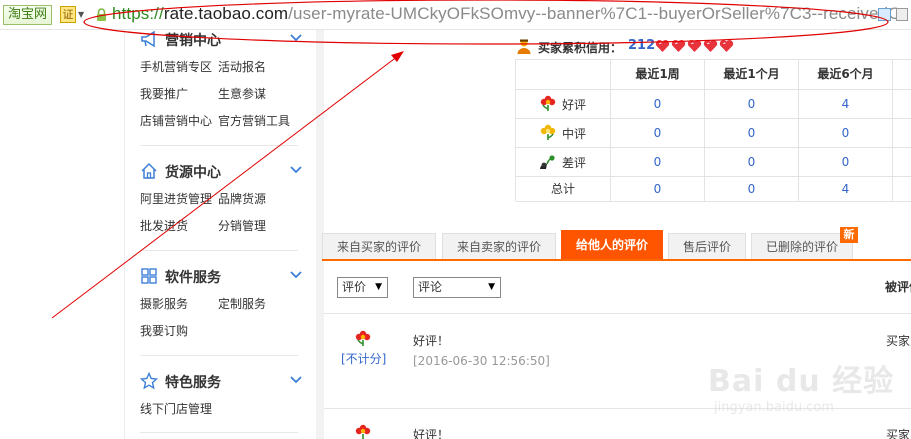 The height and width of the screenshot is (439, 911). Describe the element at coordinates (548, 132) in the screenshot. I see `yellow-flower-icon` at that location.